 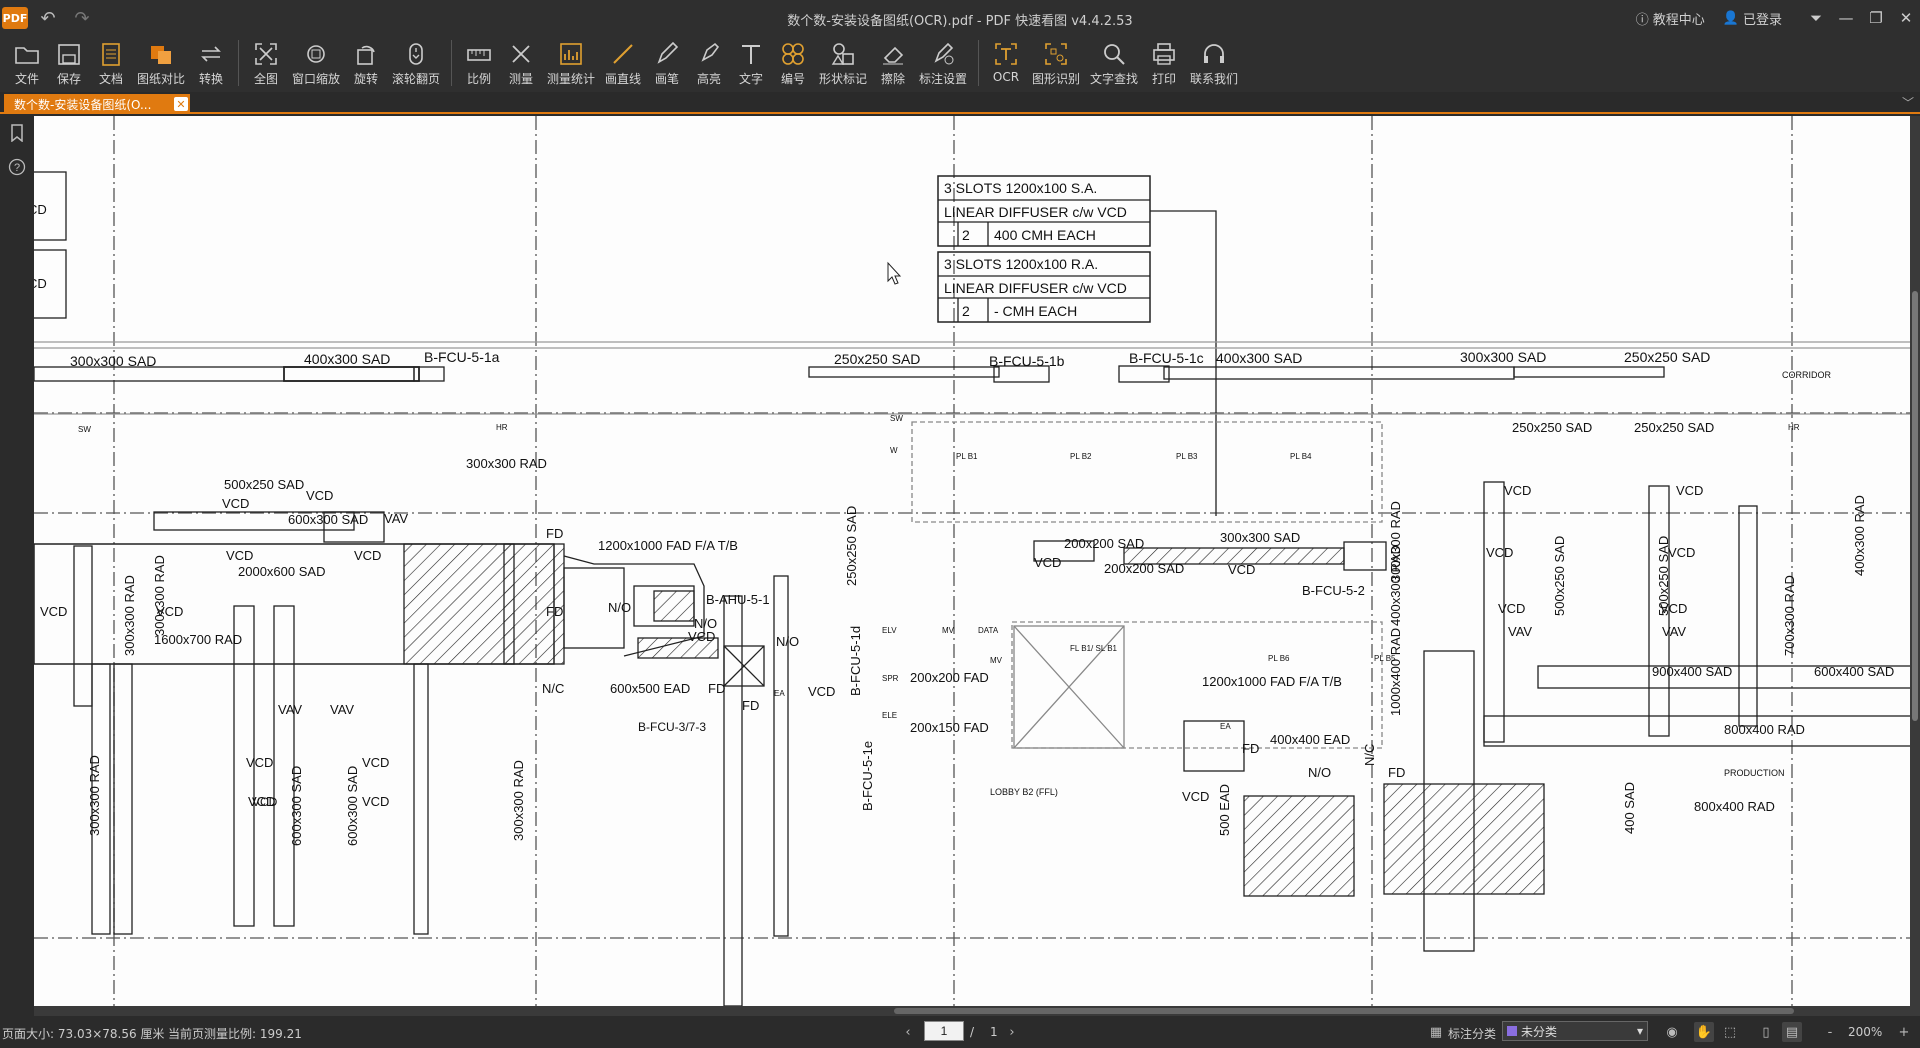 I want to click on login-label: 已登录, so click(x=1762, y=20).